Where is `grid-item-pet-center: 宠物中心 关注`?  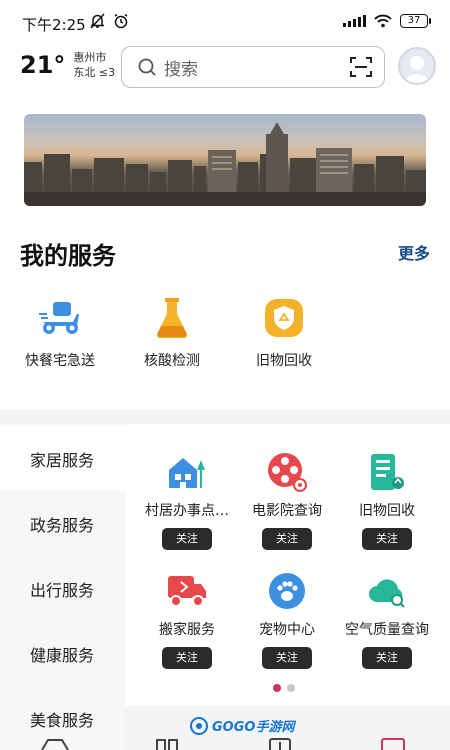
grid-item-pet-center: 宠物中心 关注 is located at coordinates (287, 620).